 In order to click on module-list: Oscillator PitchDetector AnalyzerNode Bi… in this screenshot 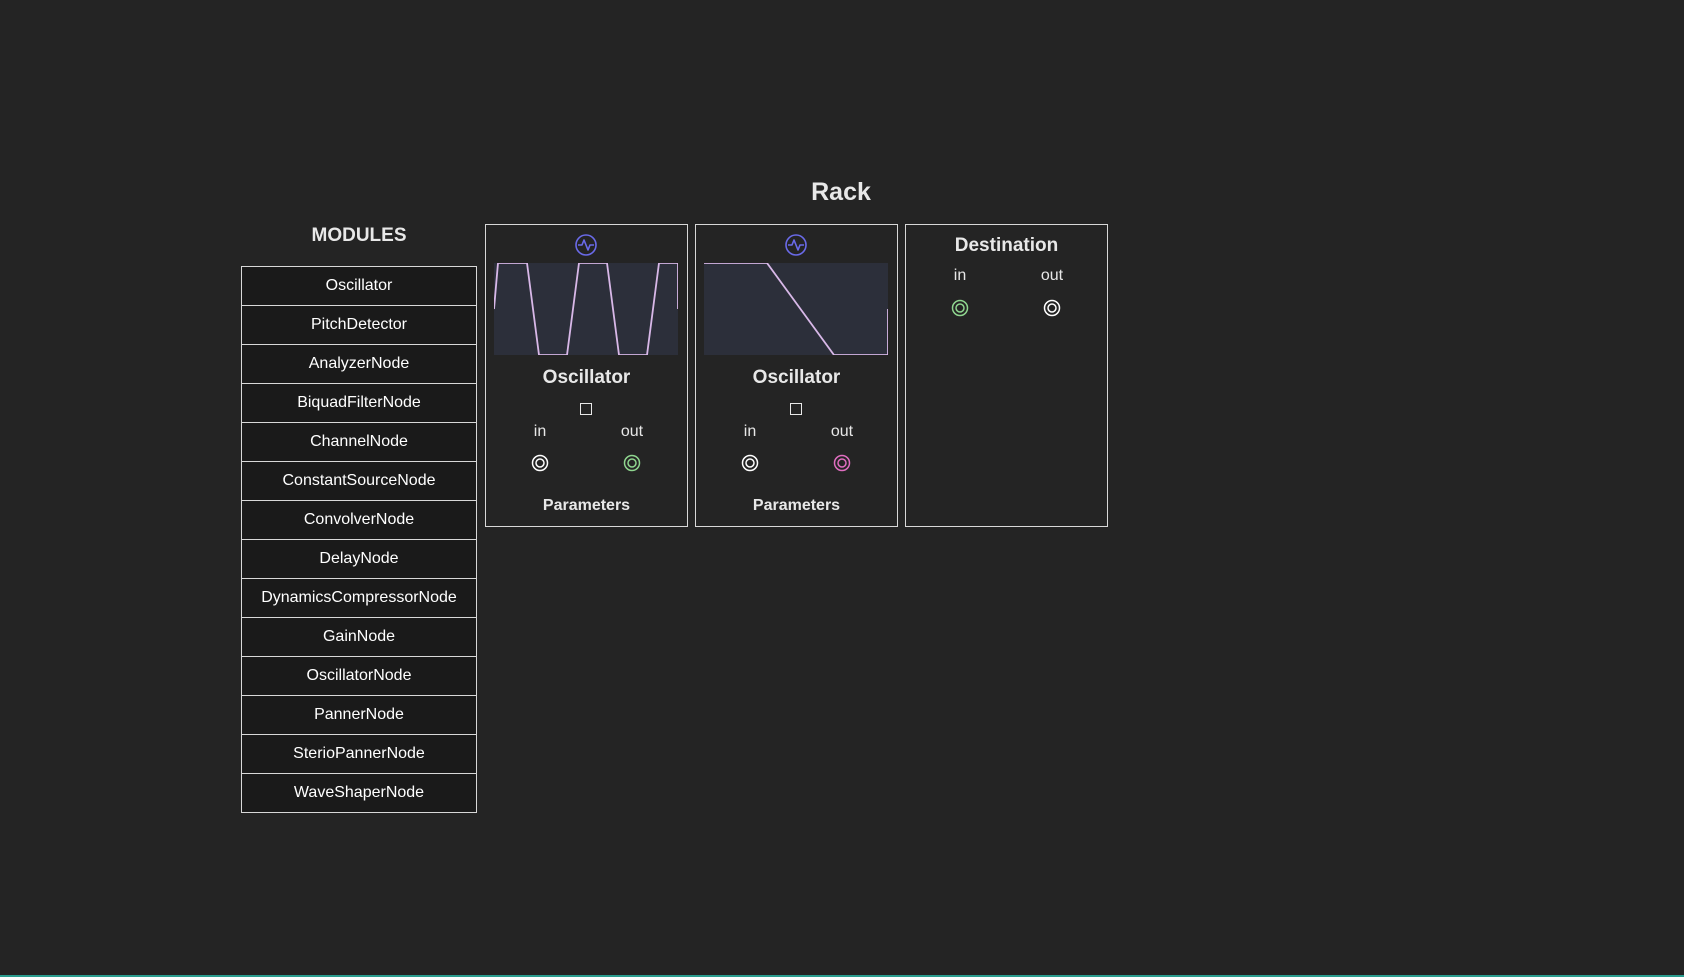, I will do `click(359, 539)`.